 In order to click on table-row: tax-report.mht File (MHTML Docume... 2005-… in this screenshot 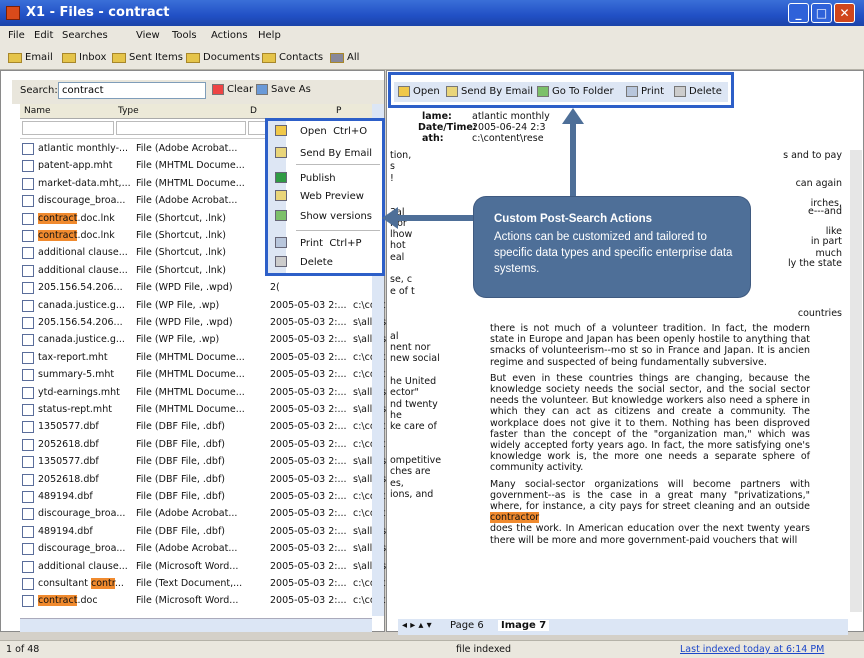, I will do `click(202, 358)`.